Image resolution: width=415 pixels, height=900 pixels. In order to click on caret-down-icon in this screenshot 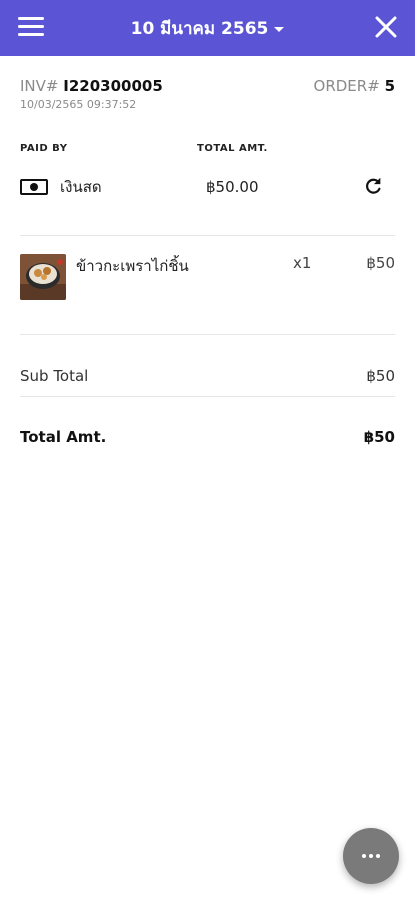, I will do `click(279, 29)`.